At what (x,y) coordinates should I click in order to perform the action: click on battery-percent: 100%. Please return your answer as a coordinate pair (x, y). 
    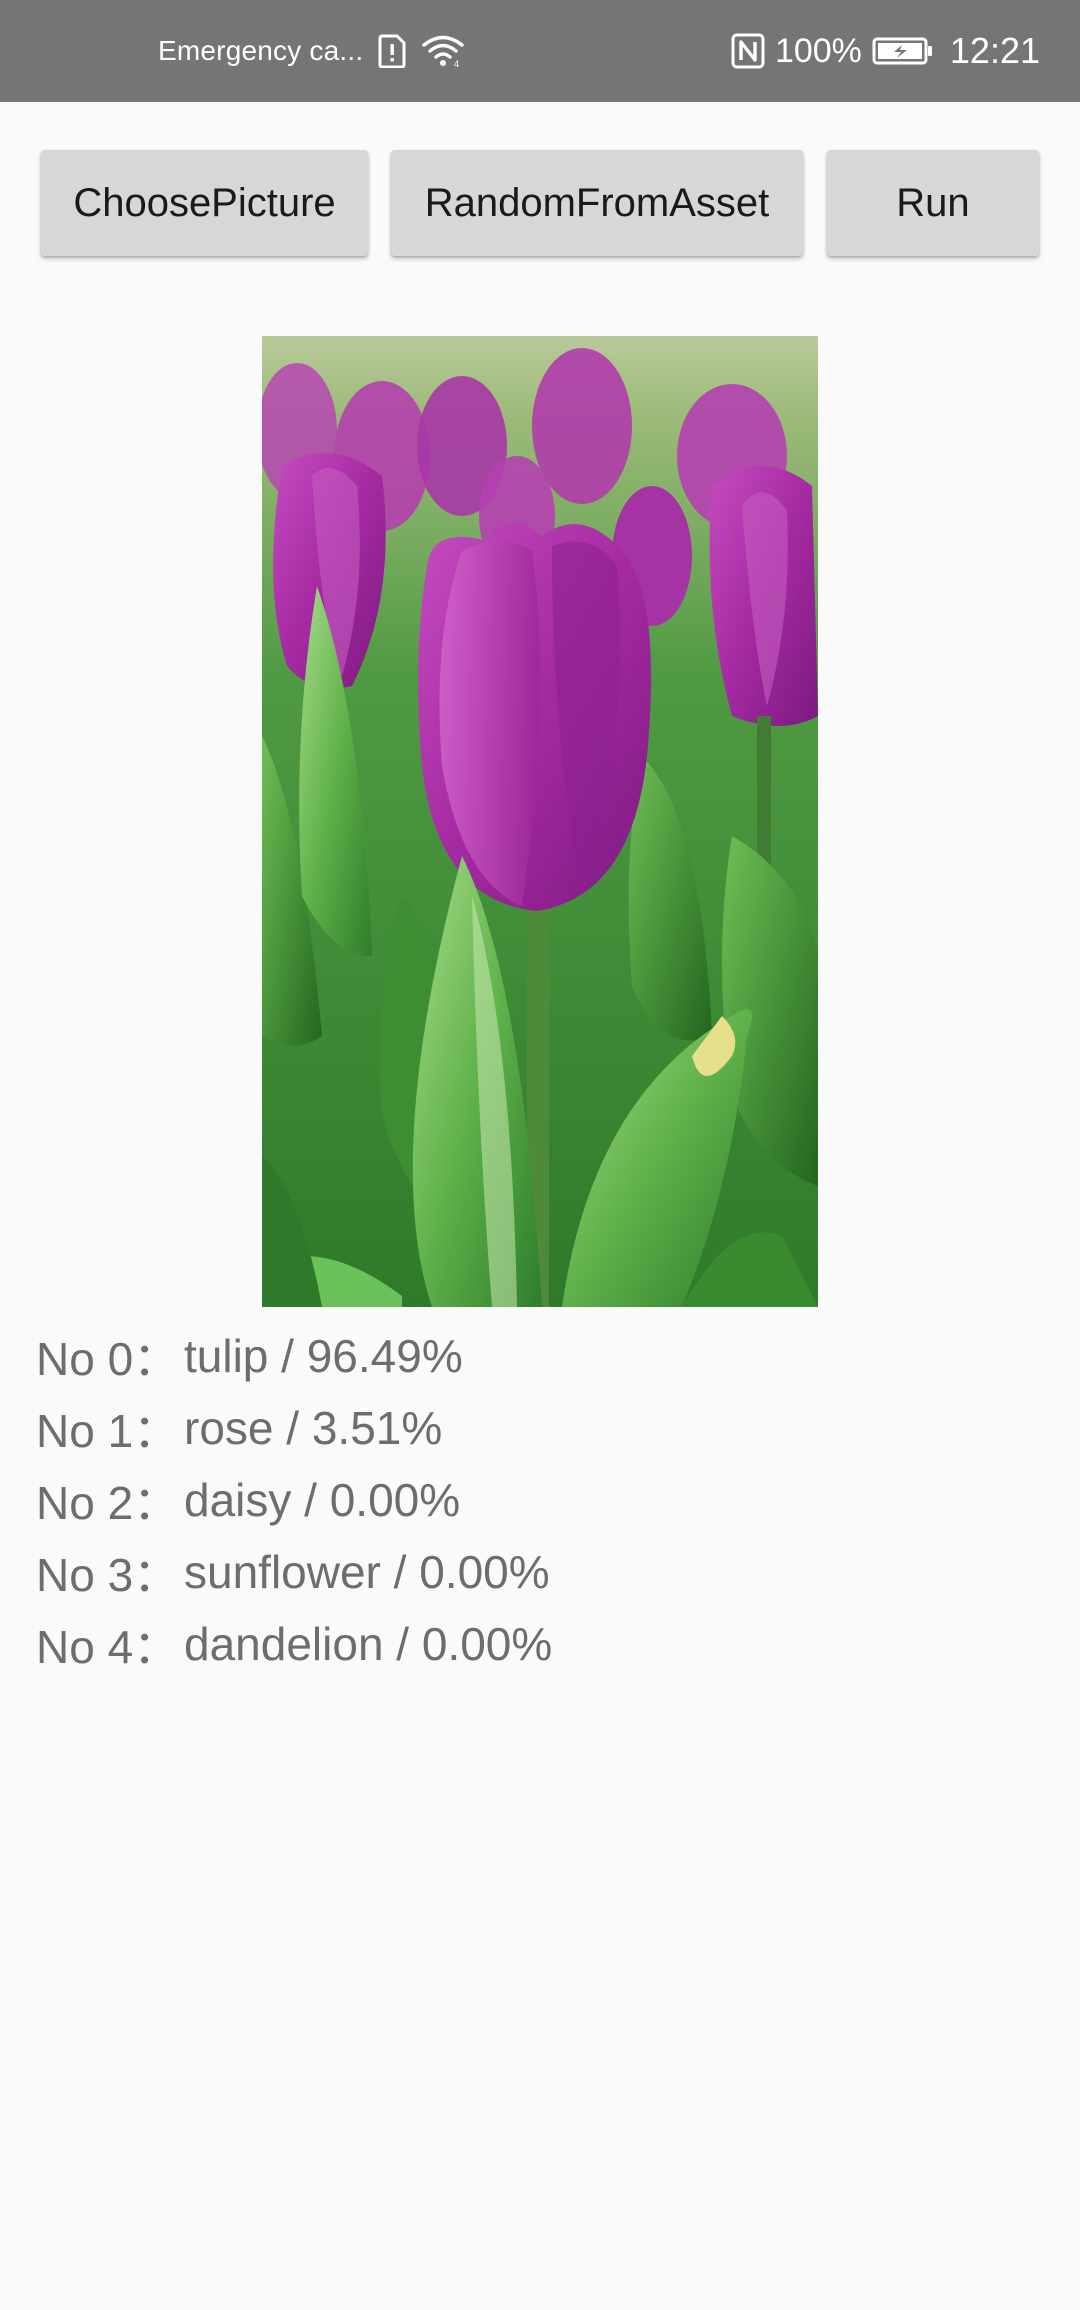
    Looking at the image, I should click on (818, 50).